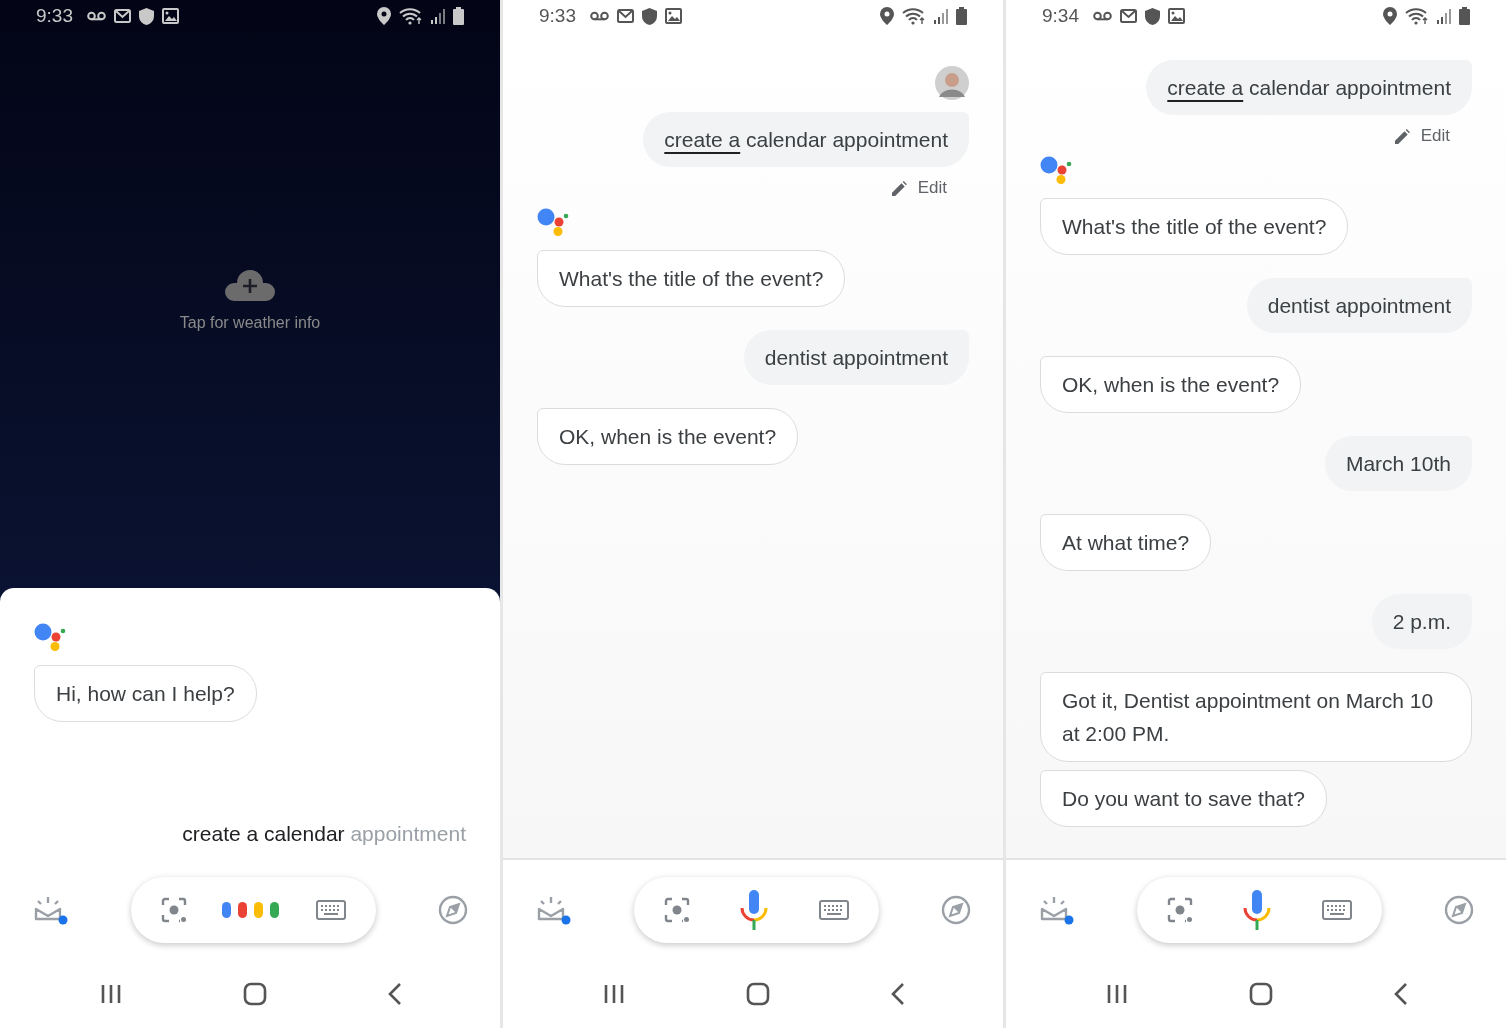  Describe the element at coordinates (324, 834) in the screenshot. I see `query-text: create a calendar appointment` at that location.